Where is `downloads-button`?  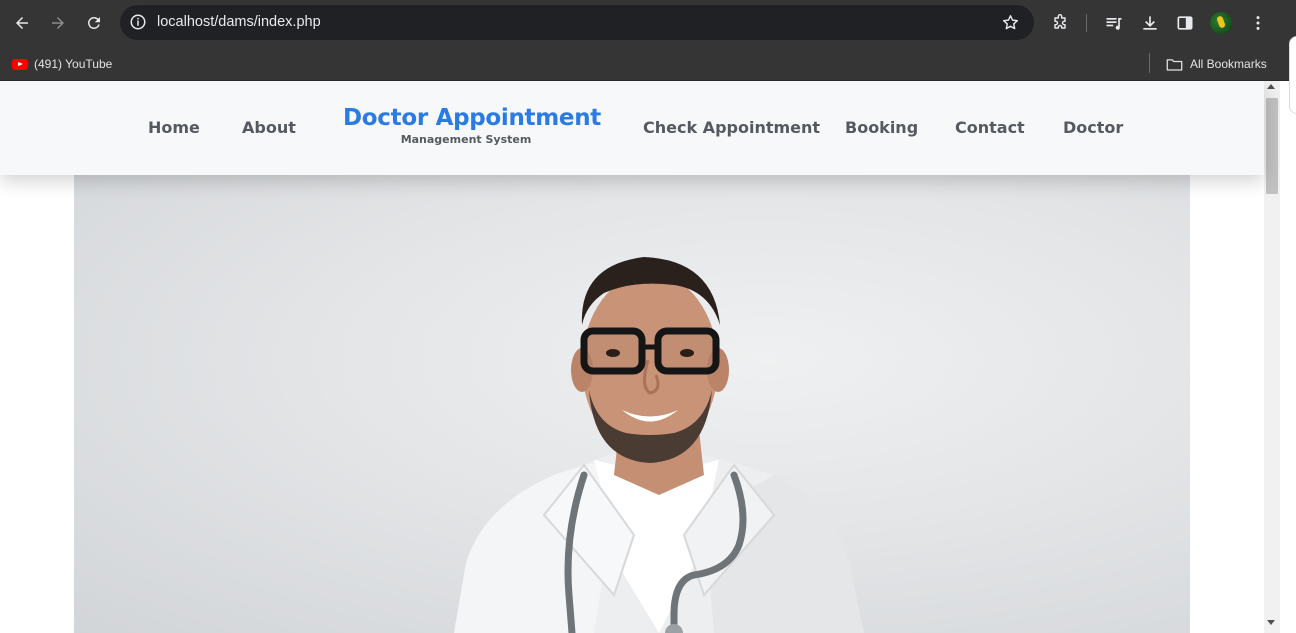 downloads-button is located at coordinates (1150, 23).